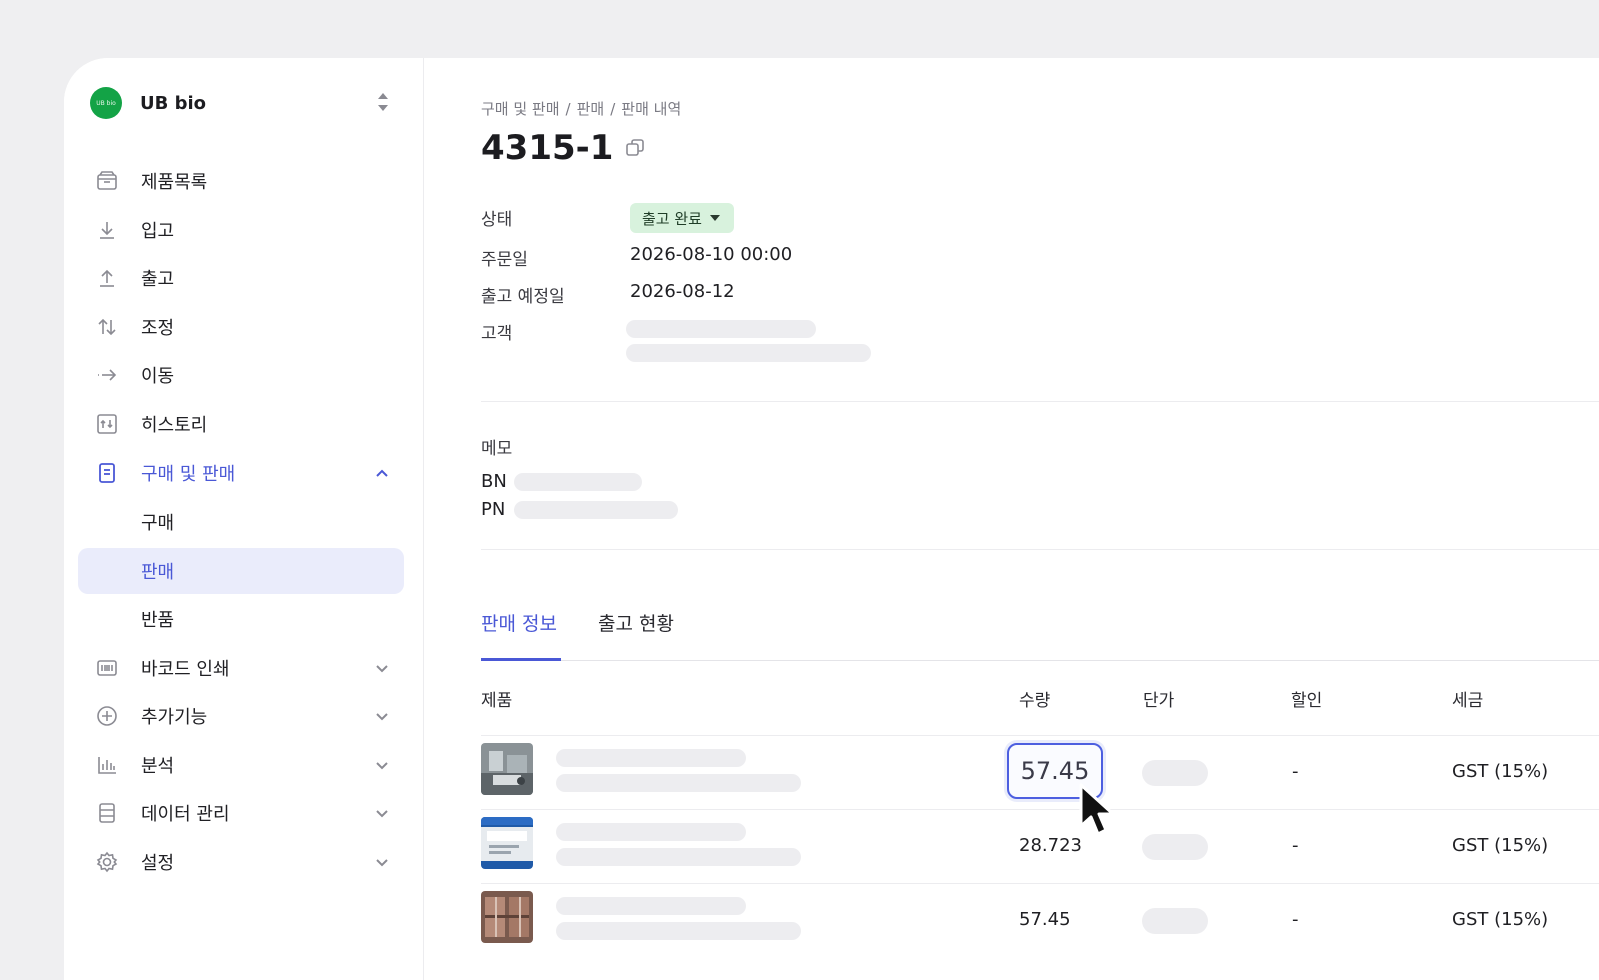  What do you see at coordinates (241, 473) in the screenshot?
I see `sidebar-item-purchase-sales: 구매 및 판매` at bounding box center [241, 473].